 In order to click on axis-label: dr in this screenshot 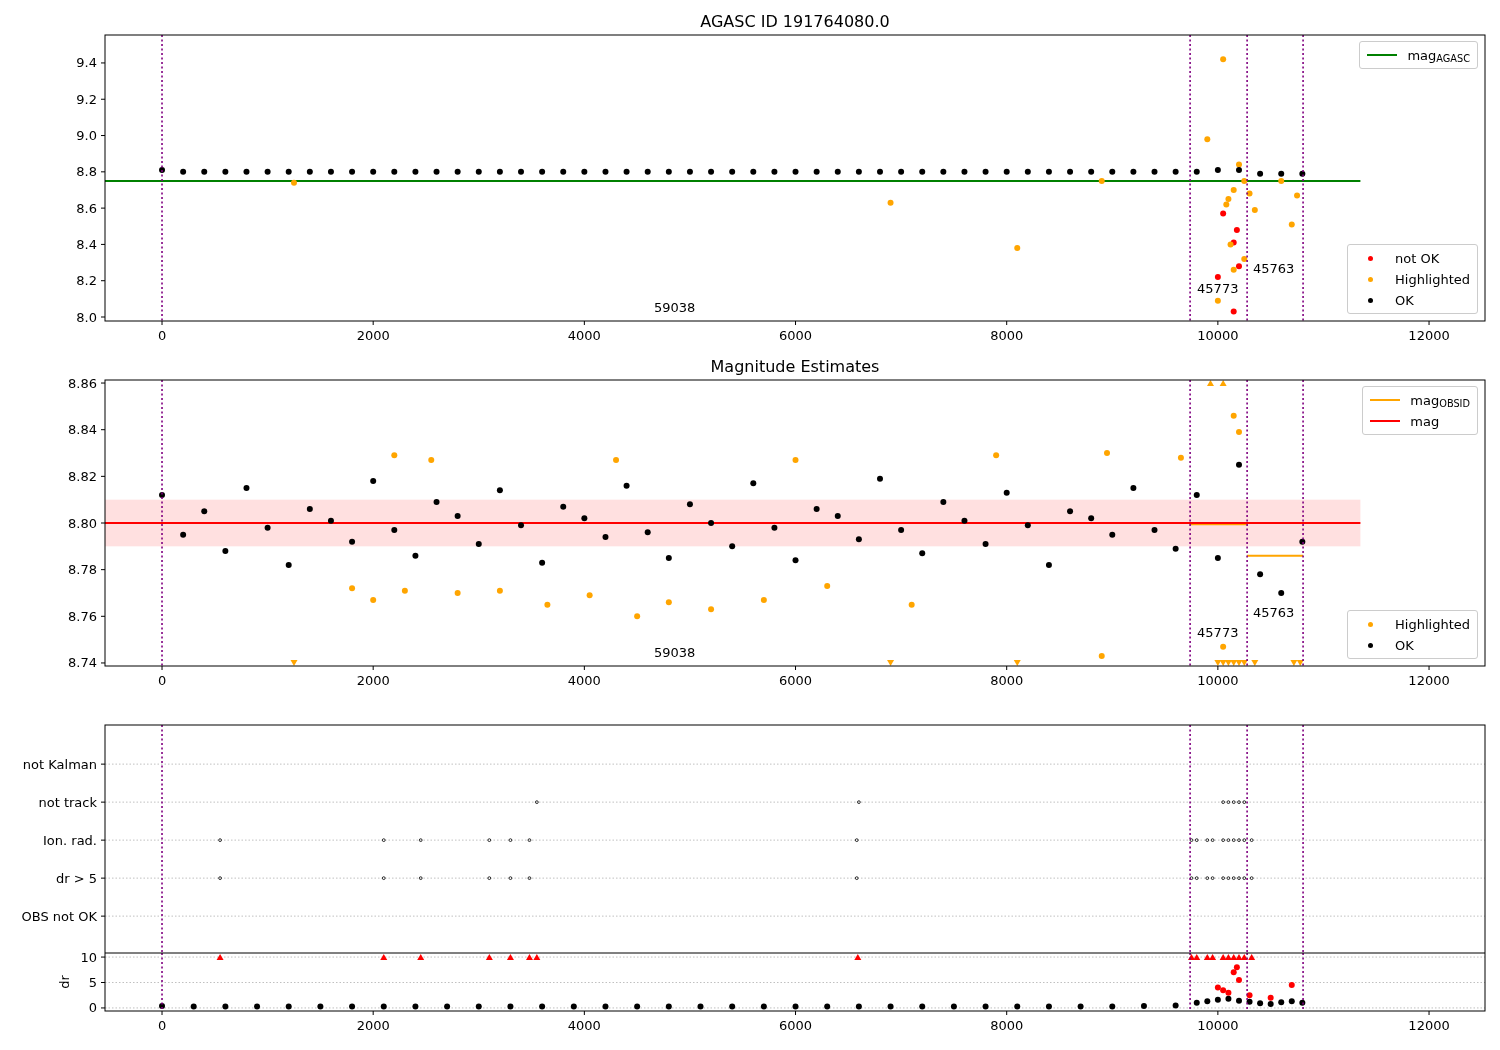, I will do `click(64, 982)`.